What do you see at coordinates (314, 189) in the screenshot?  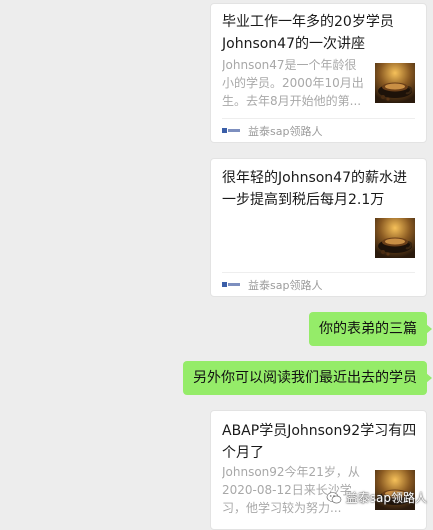 I see `article-title: 很年轻的Johnson47的薪水进一步提高到税后每月2.1万` at bounding box center [314, 189].